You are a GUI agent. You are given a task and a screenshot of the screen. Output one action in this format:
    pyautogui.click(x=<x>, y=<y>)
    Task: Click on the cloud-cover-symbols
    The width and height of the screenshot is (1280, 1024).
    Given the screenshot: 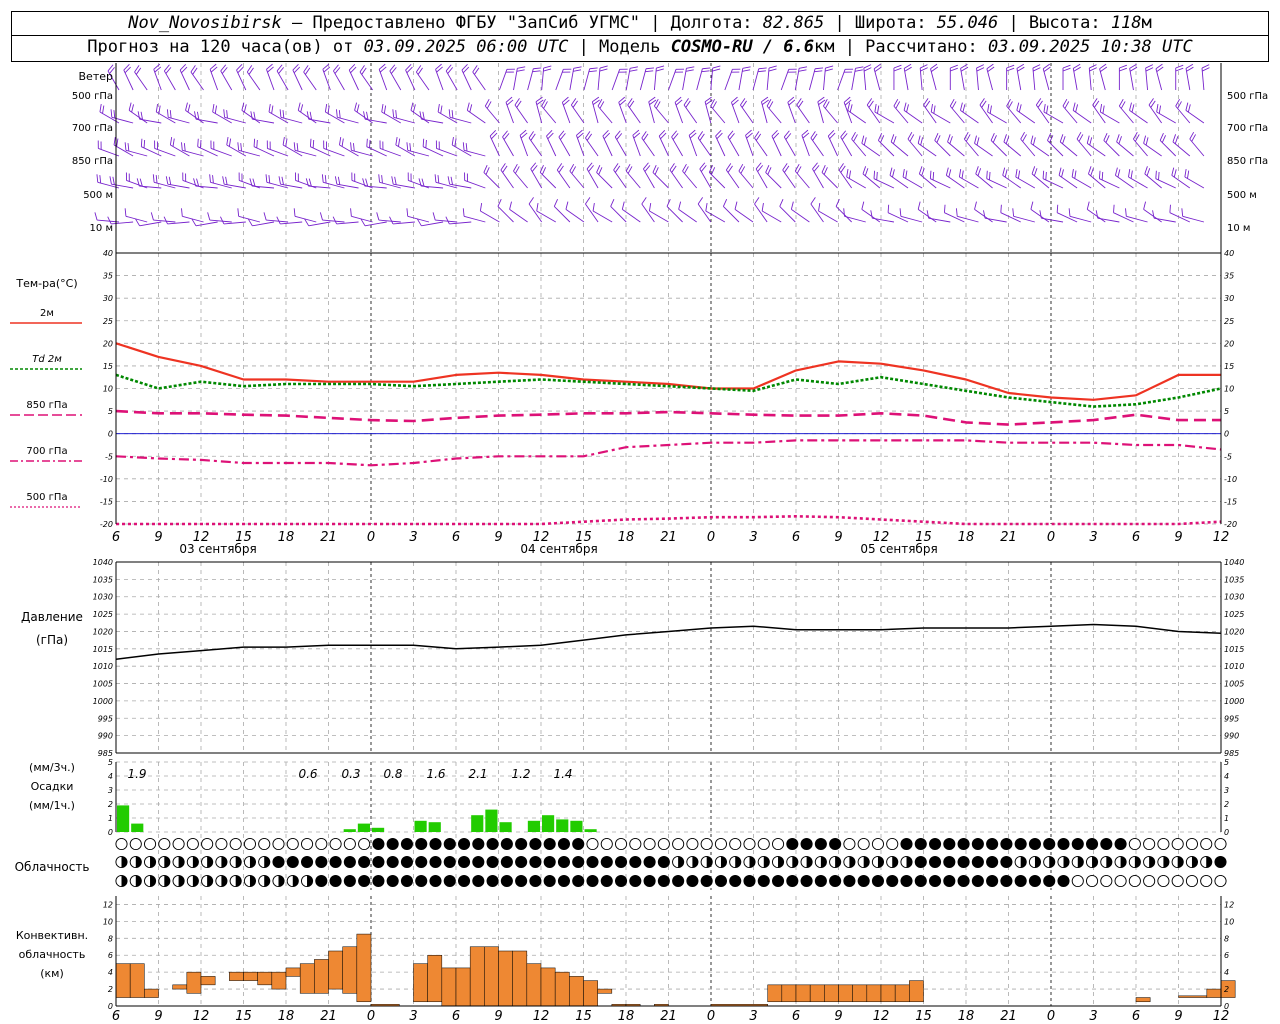 What is the action you would take?
    pyautogui.click(x=671, y=862)
    